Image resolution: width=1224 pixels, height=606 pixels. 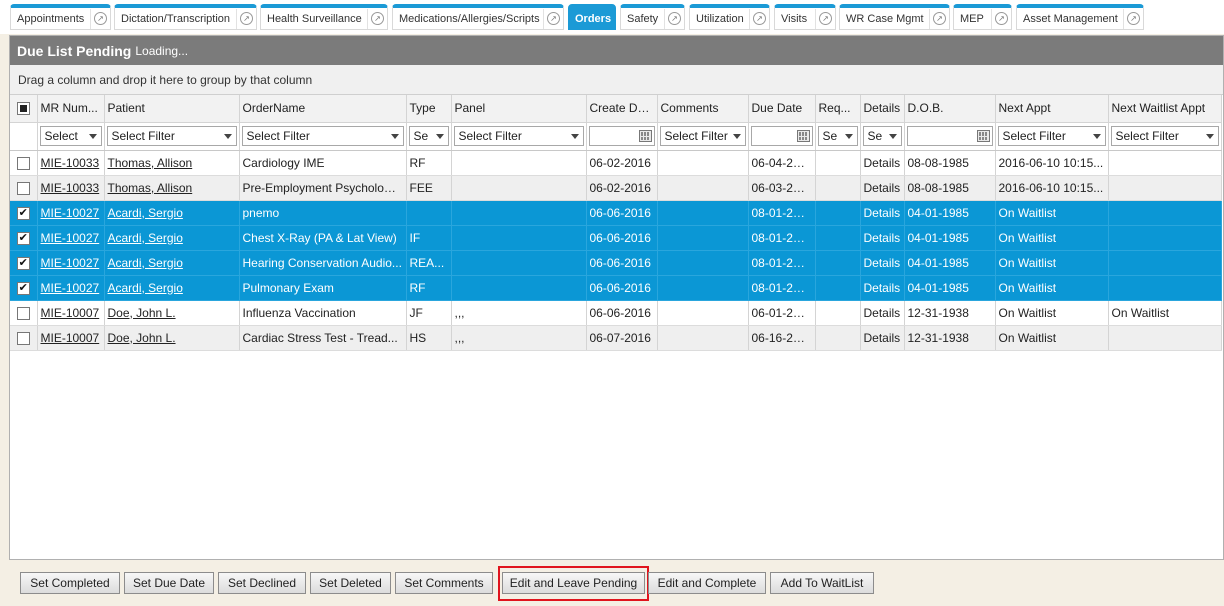 What do you see at coordinates (702, 136) in the screenshot?
I see `comments-filter: Select Filter` at bounding box center [702, 136].